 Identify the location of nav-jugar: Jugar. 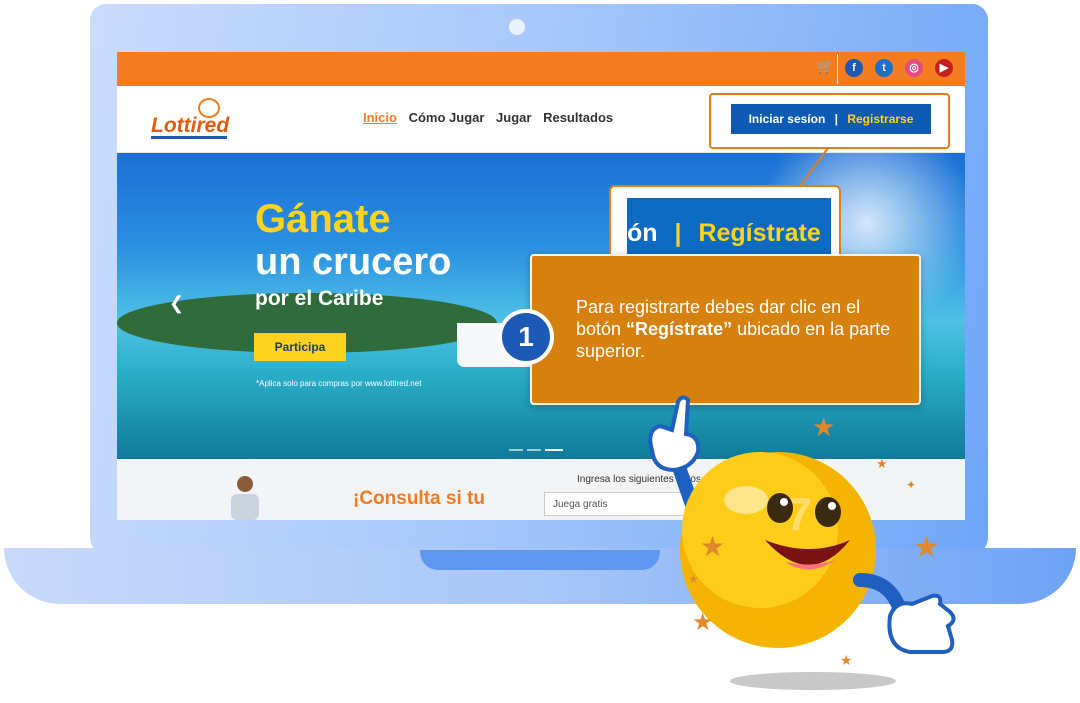
(513, 117).